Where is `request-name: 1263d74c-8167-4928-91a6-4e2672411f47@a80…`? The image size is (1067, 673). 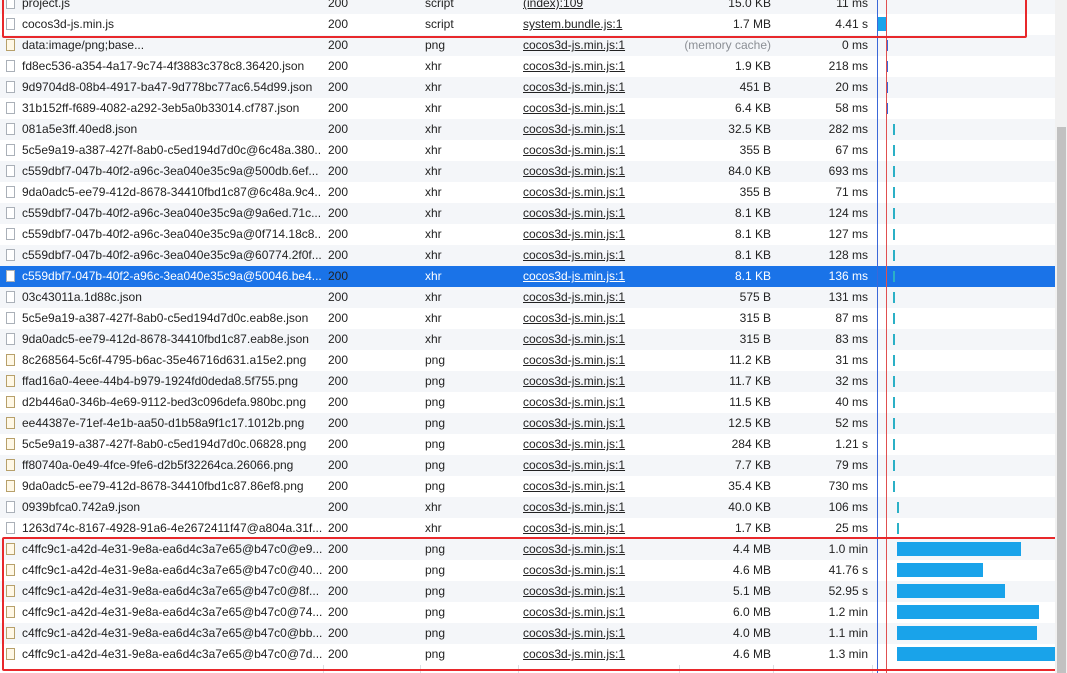 request-name: 1263d74c-8167-4928-91a6-4e2672411f47@a80… is located at coordinates (172, 528).